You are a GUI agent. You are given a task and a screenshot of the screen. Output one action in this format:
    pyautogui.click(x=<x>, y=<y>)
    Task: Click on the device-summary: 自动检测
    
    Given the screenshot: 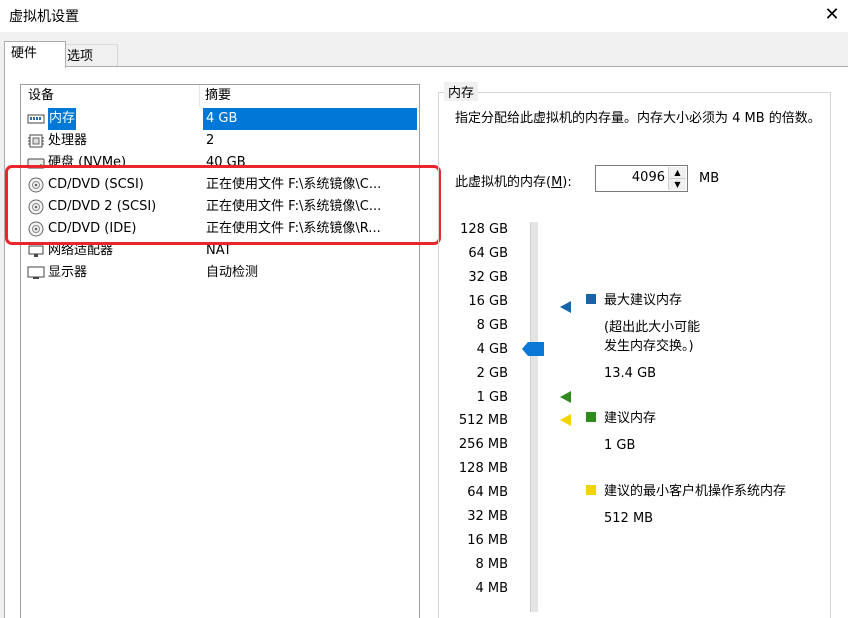 What is the action you would take?
    pyautogui.click(x=232, y=272)
    